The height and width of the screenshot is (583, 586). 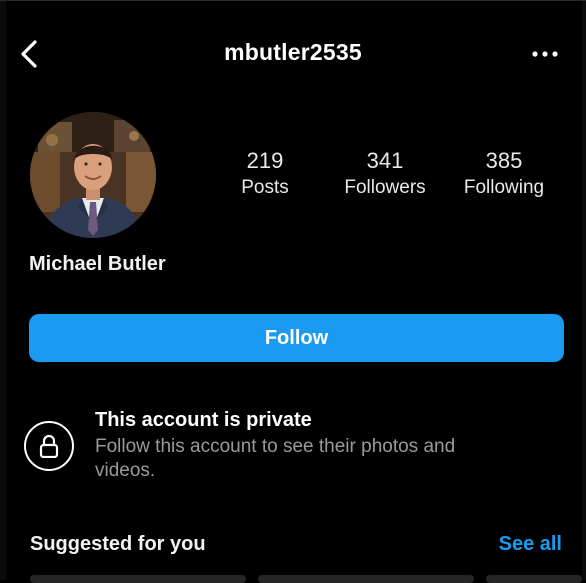 I want to click on posts-label: Posts, so click(x=265, y=187).